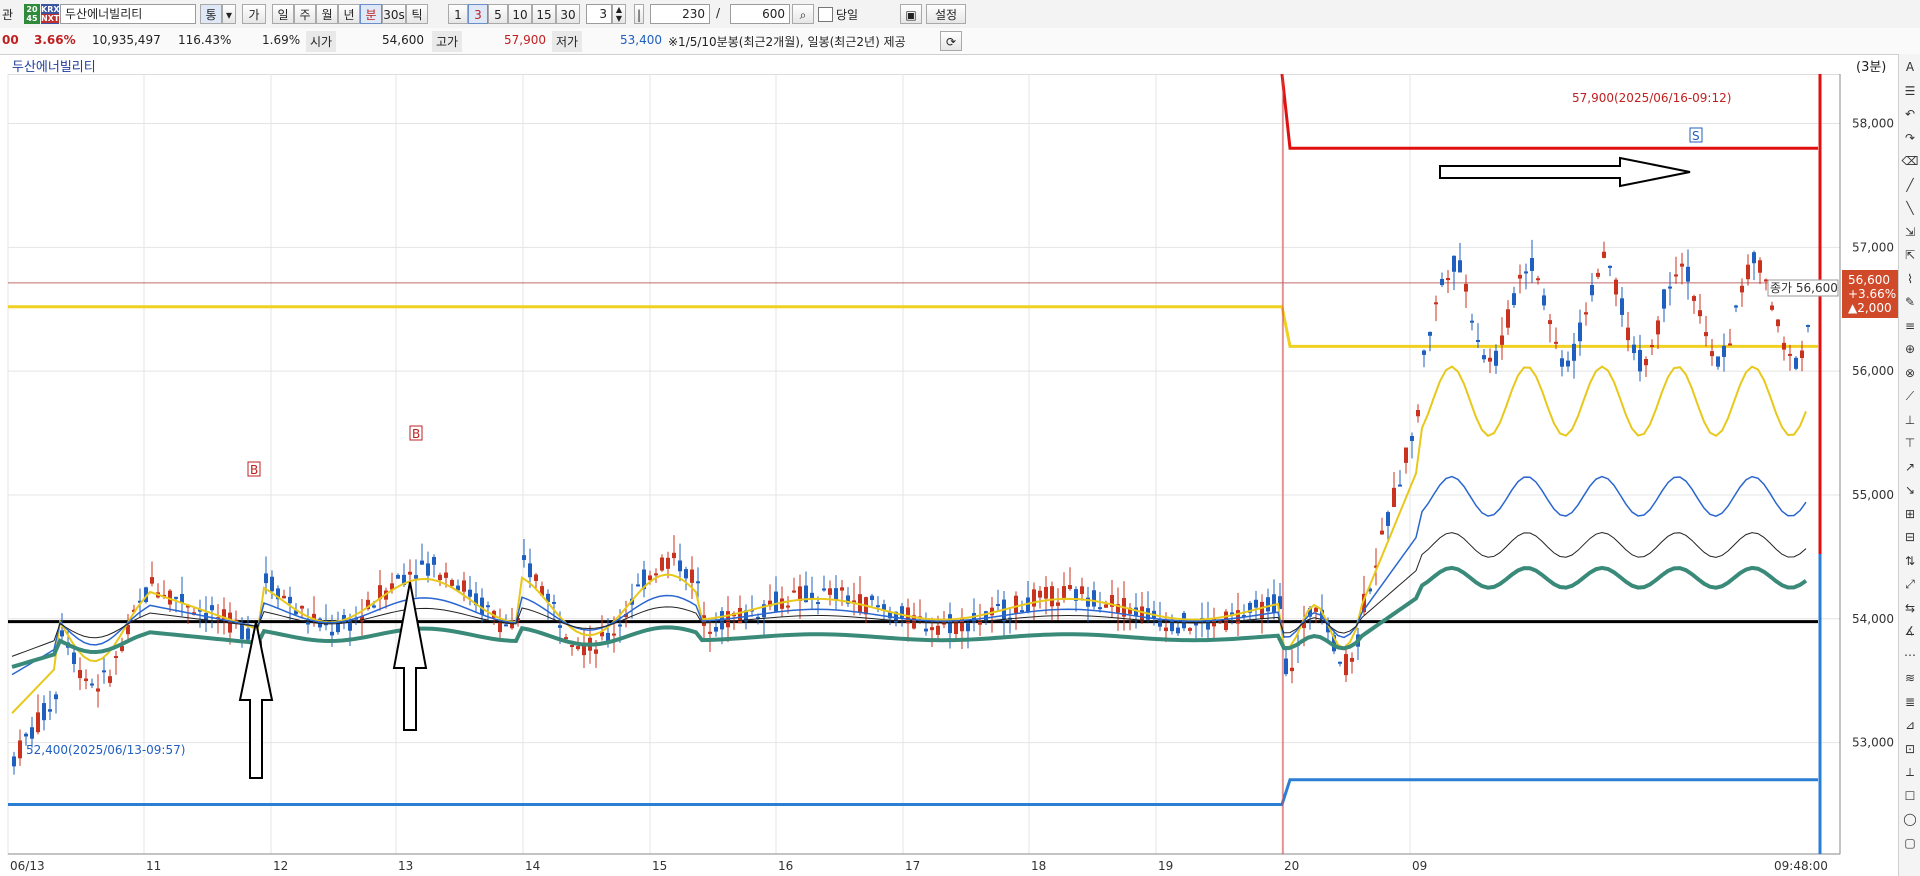 This screenshot has height=876, width=1920. Describe the element at coordinates (478, 14) in the screenshot. I see `minute-option-3: 3` at that location.